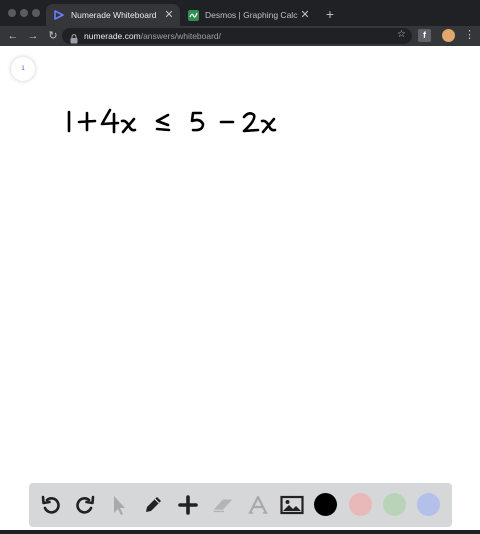 This screenshot has height=534, width=480. What do you see at coordinates (33, 36) in the screenshot?
I see `forward-button: →` at bounding box center [33, 36].